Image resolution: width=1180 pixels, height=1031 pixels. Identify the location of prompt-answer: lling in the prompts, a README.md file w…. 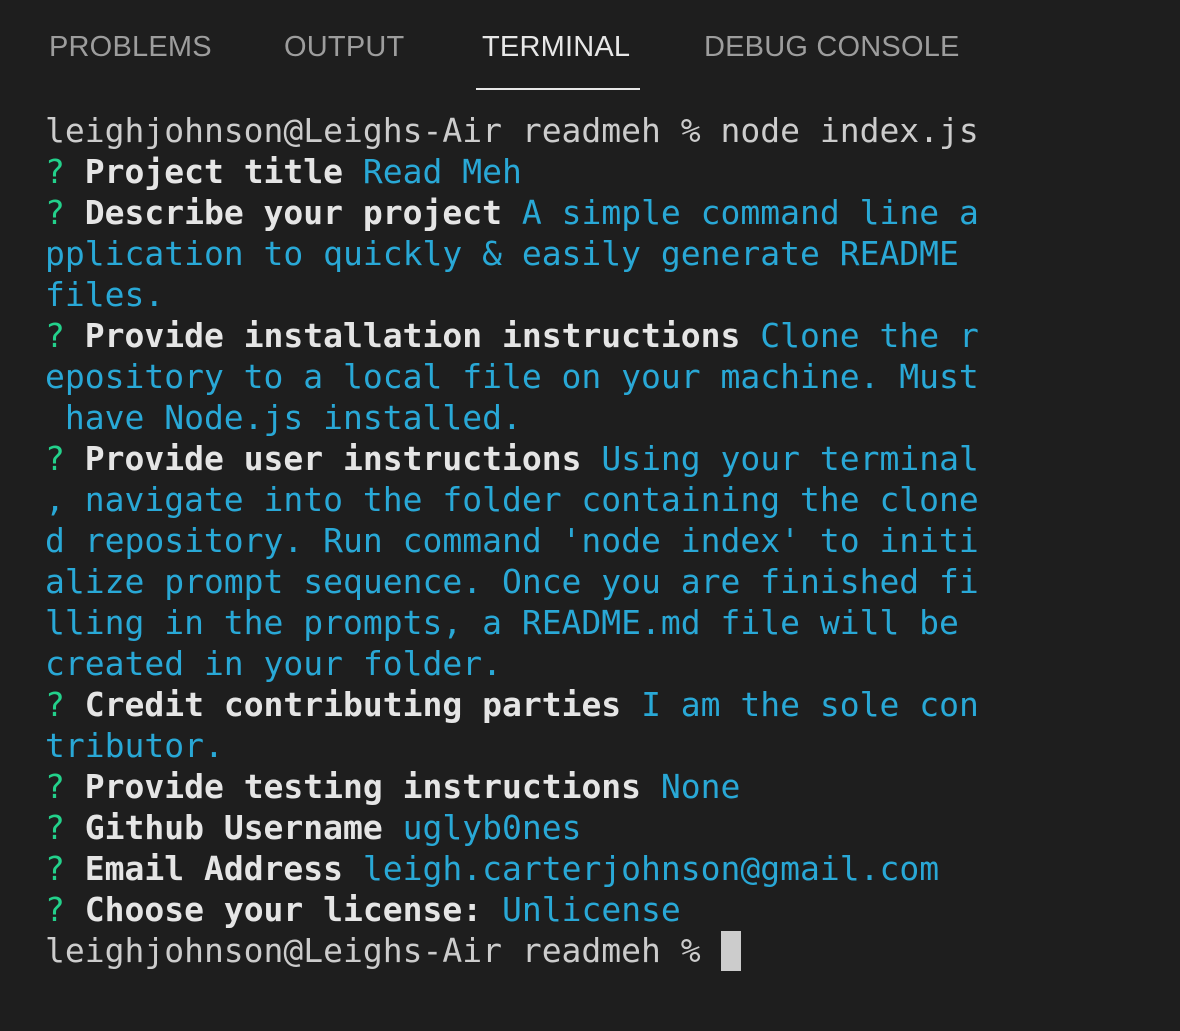
(502, 622).